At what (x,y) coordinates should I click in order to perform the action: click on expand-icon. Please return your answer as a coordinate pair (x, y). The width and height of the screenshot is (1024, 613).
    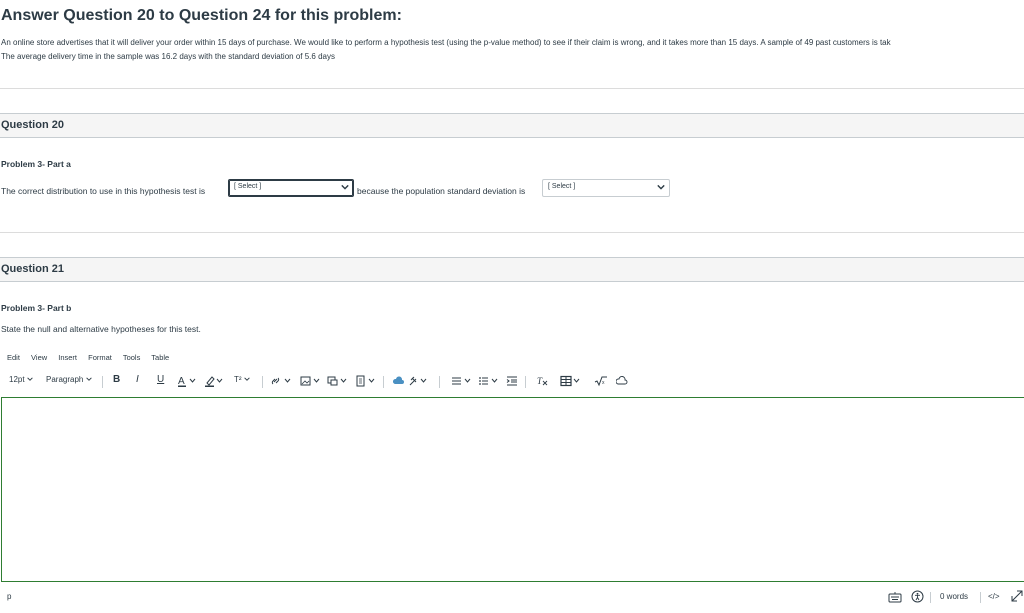
    Looking at the image, I should click on (1017, 596).